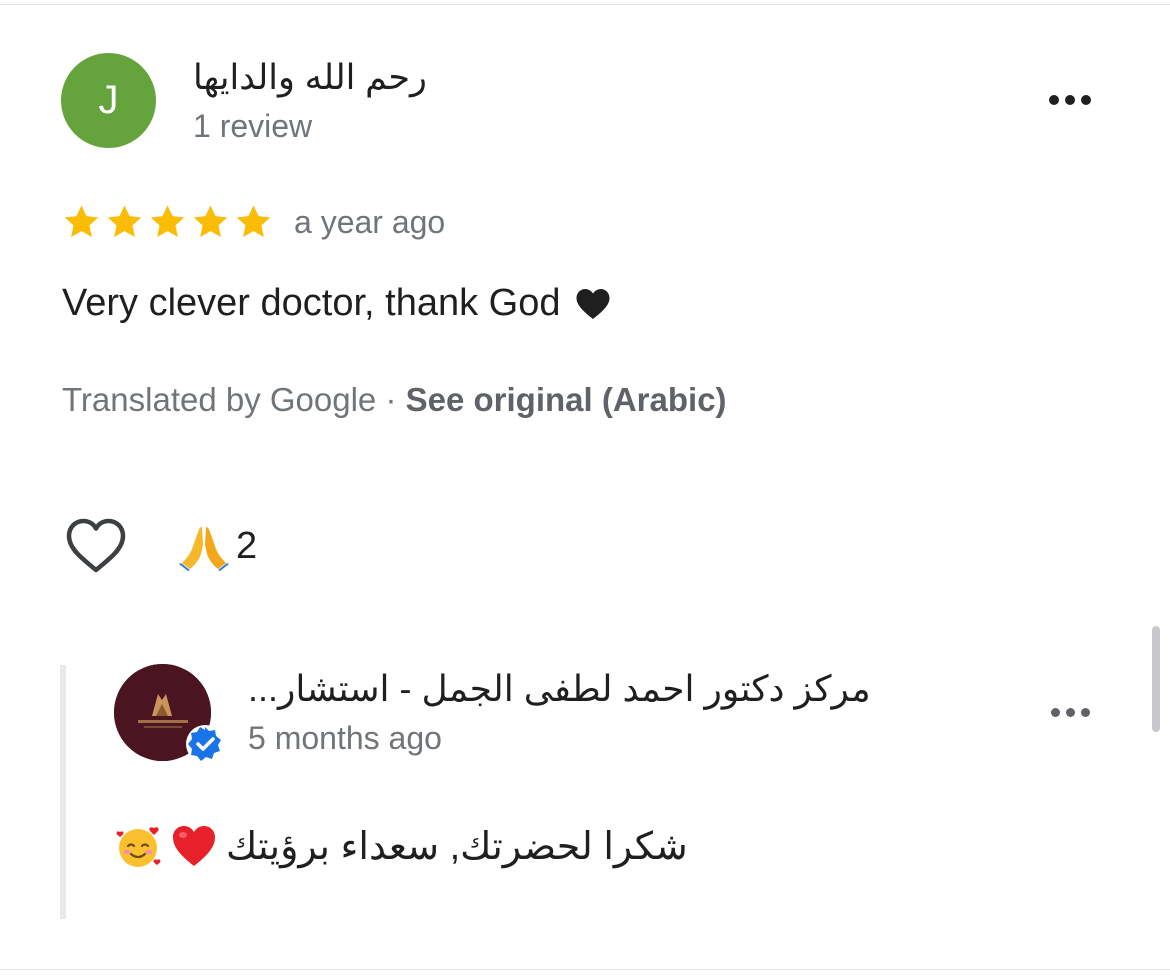 The width and height of the screenshot is (1170, 978). Describe the element at coordinates (457, 846) in the screenshot. I see `owner-reply-text-content: شكرا لحضرتك, سعداء برؤيتك` at that location.